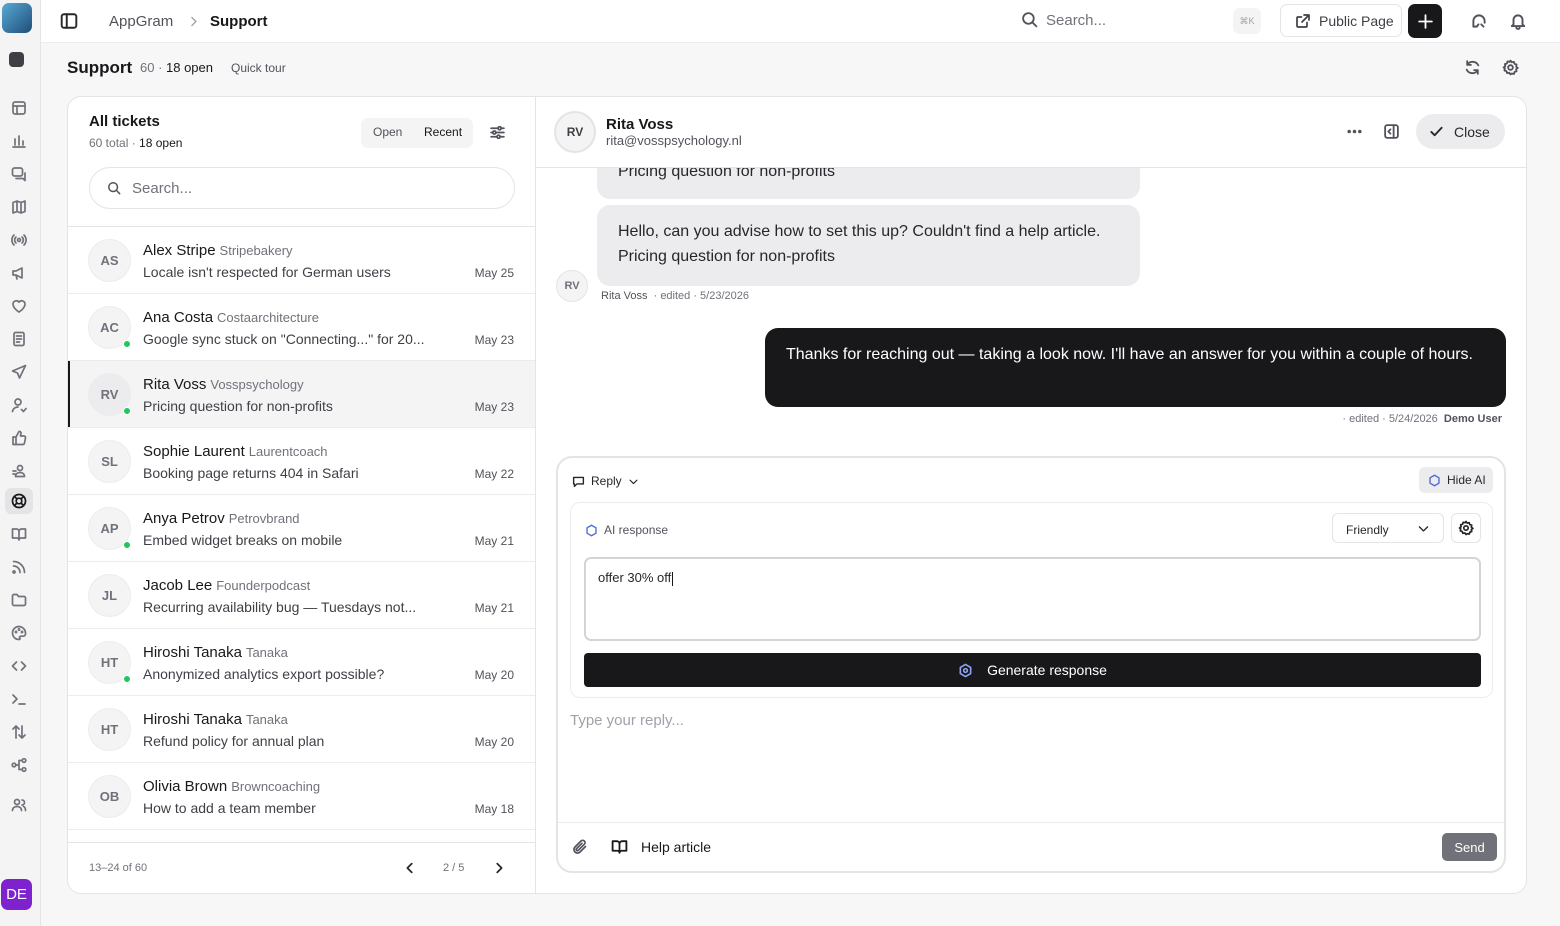 This screenshot has height=926, width=1560. Describe the element at coordinates (20, 667) in the screenshot. I see `code-icon` at that location.